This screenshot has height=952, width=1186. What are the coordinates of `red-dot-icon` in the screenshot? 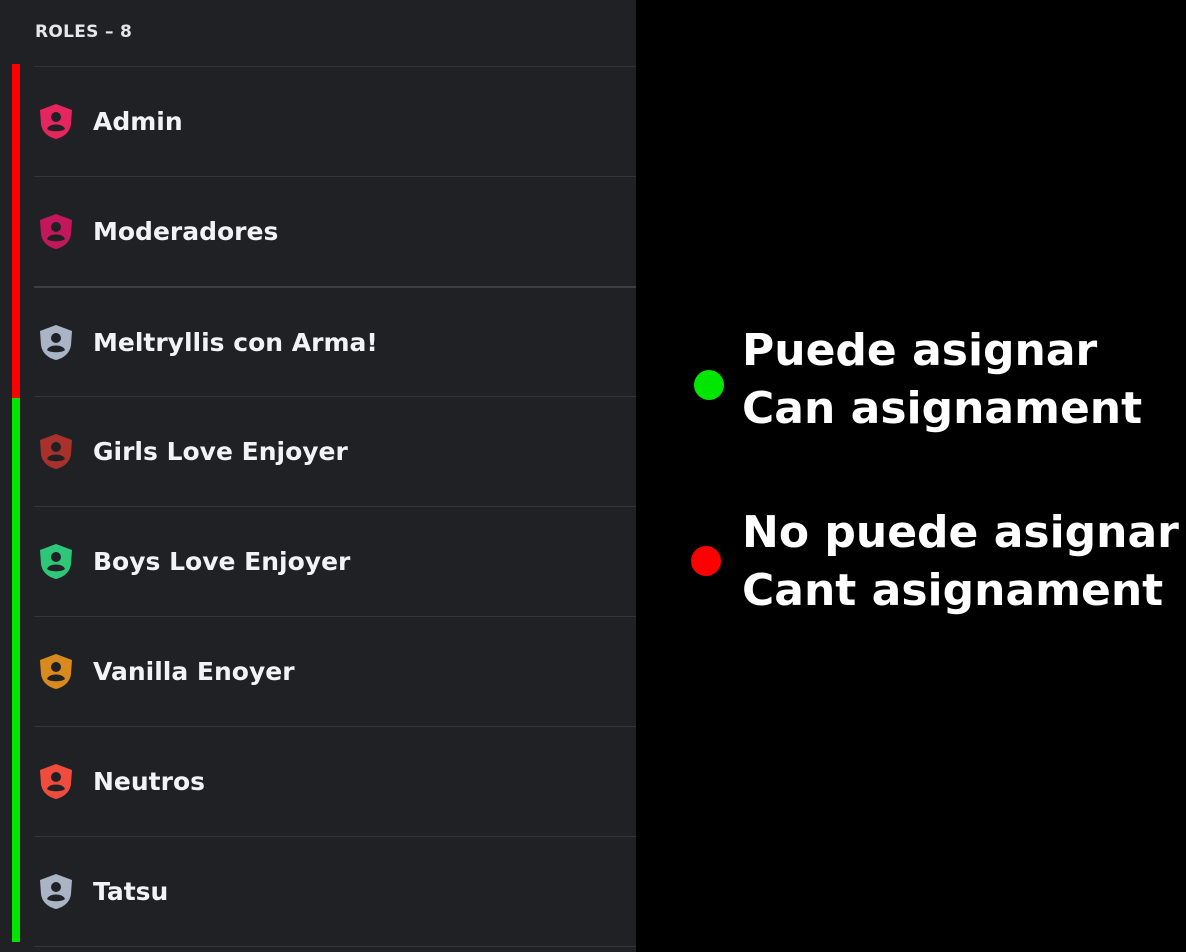 It's located at (706, 561).